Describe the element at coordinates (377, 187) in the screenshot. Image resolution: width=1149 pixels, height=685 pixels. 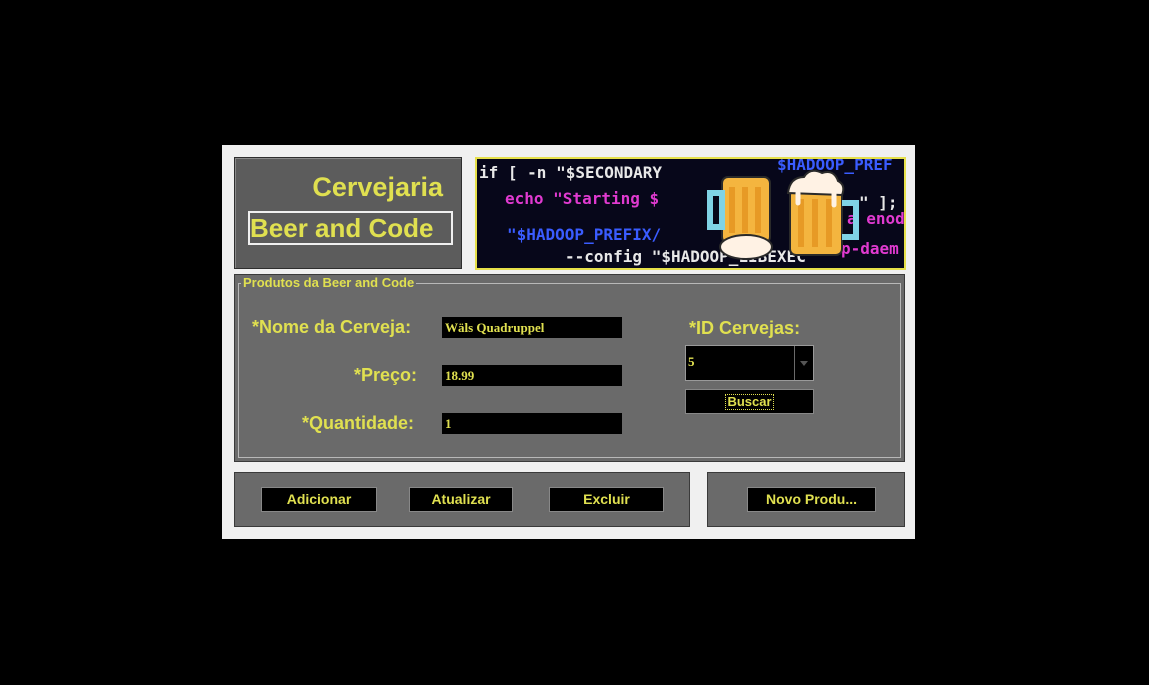
I see `app-title-cervejaria: Cervejaria` at that location.